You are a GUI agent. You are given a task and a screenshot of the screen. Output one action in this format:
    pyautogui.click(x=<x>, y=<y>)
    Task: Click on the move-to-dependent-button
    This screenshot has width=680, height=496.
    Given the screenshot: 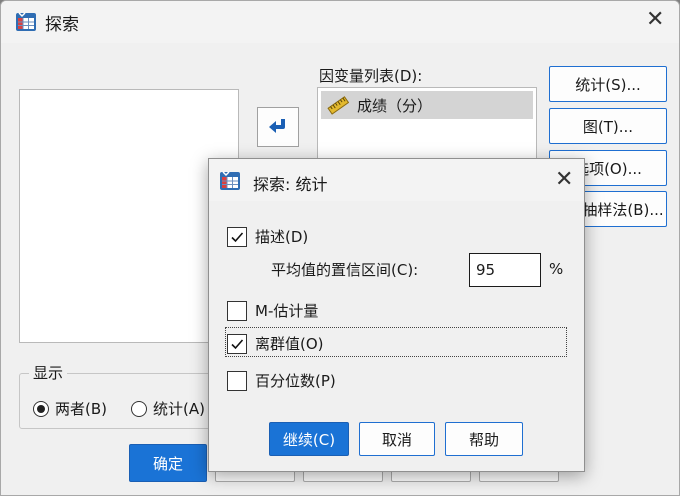 What is the action you would take?
    pyautogui.click(x=278, y=127)
    